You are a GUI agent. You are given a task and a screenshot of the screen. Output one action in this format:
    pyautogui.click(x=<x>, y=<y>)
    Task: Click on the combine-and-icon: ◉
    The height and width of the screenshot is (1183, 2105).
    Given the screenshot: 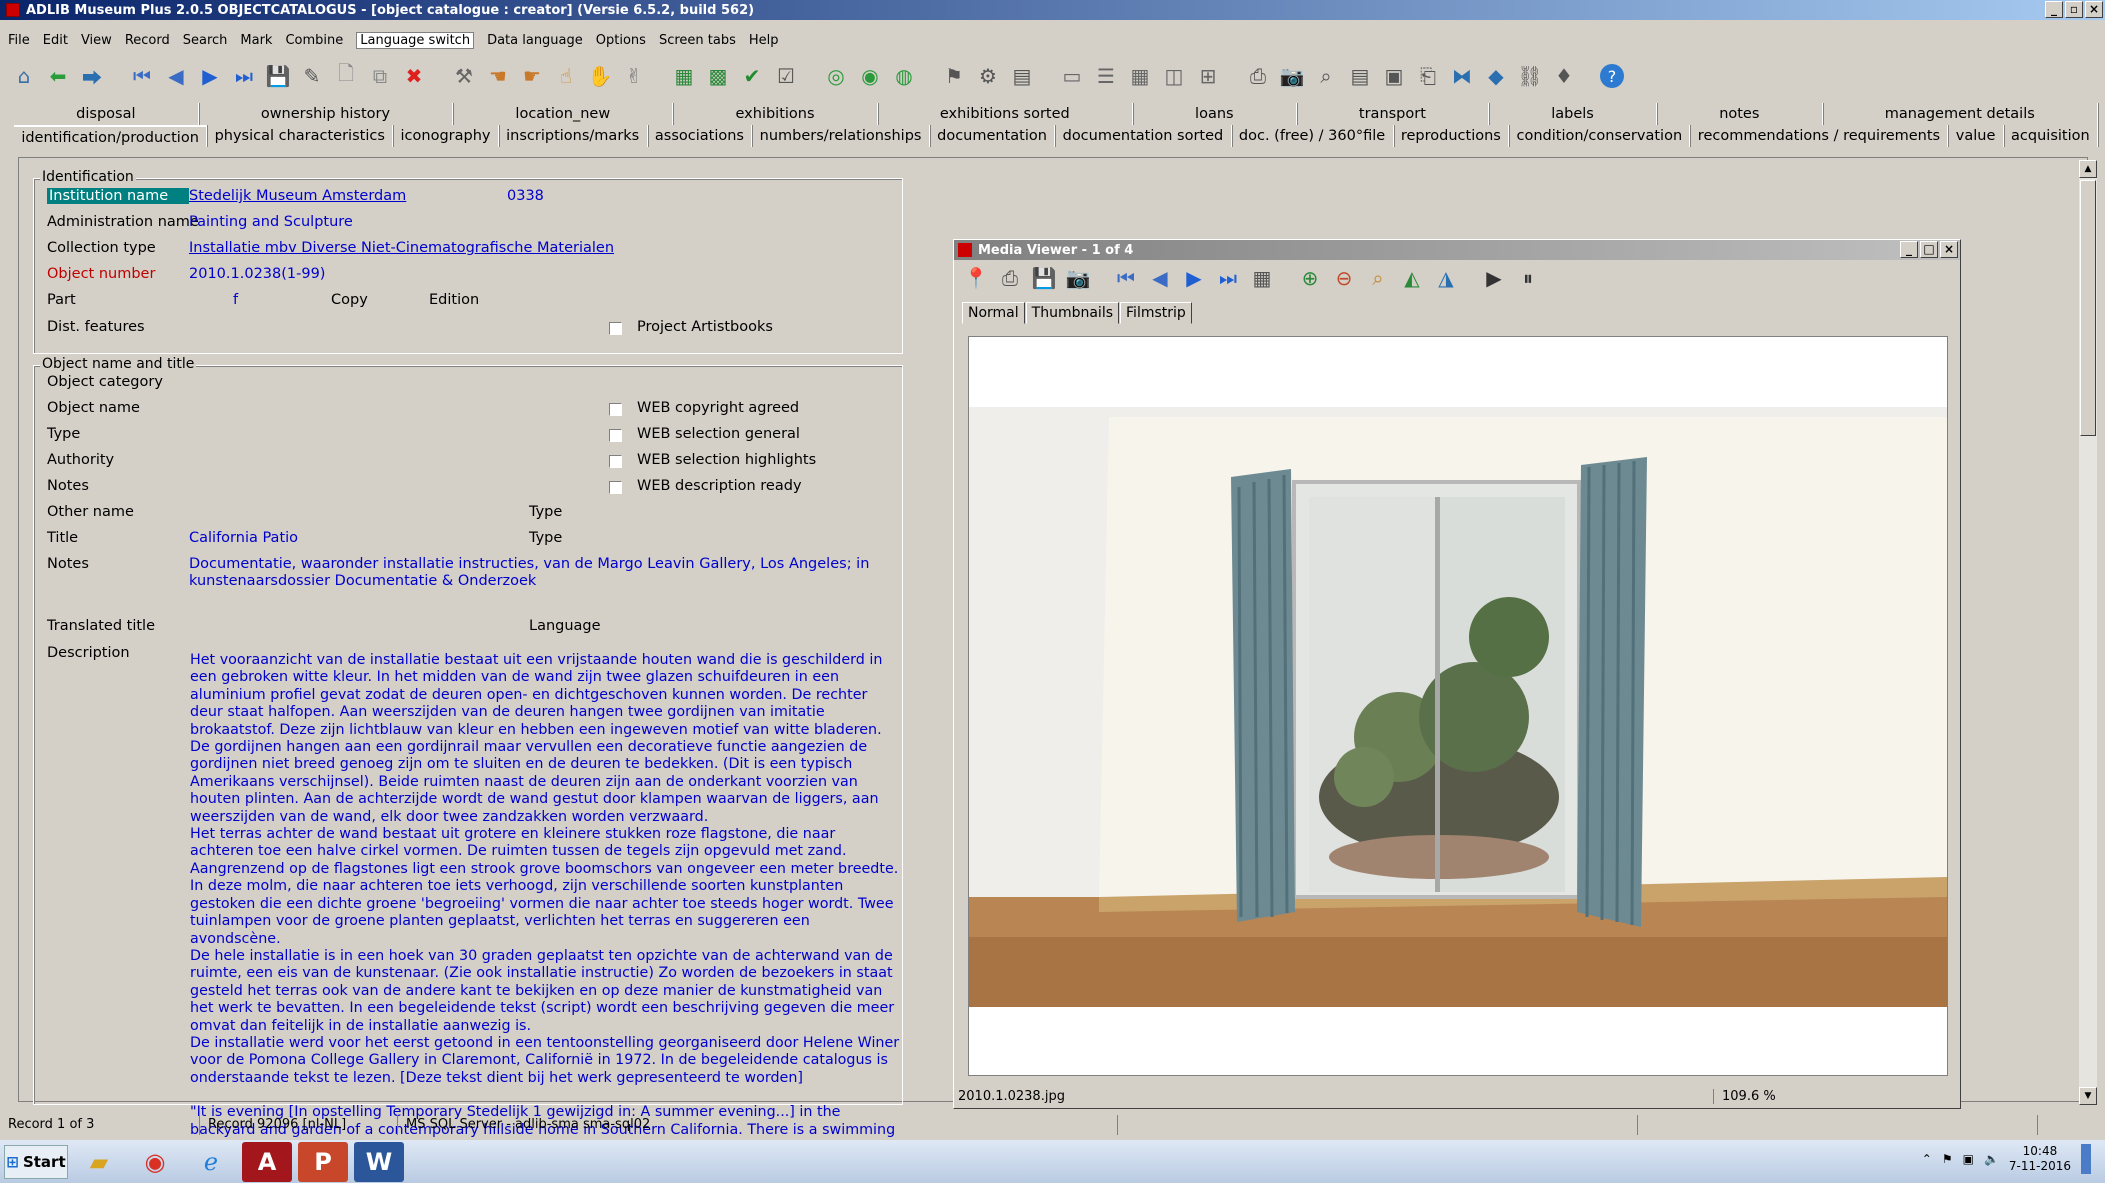 What is the action you would take?
    pyautogui.click(x=870, y=76)
    